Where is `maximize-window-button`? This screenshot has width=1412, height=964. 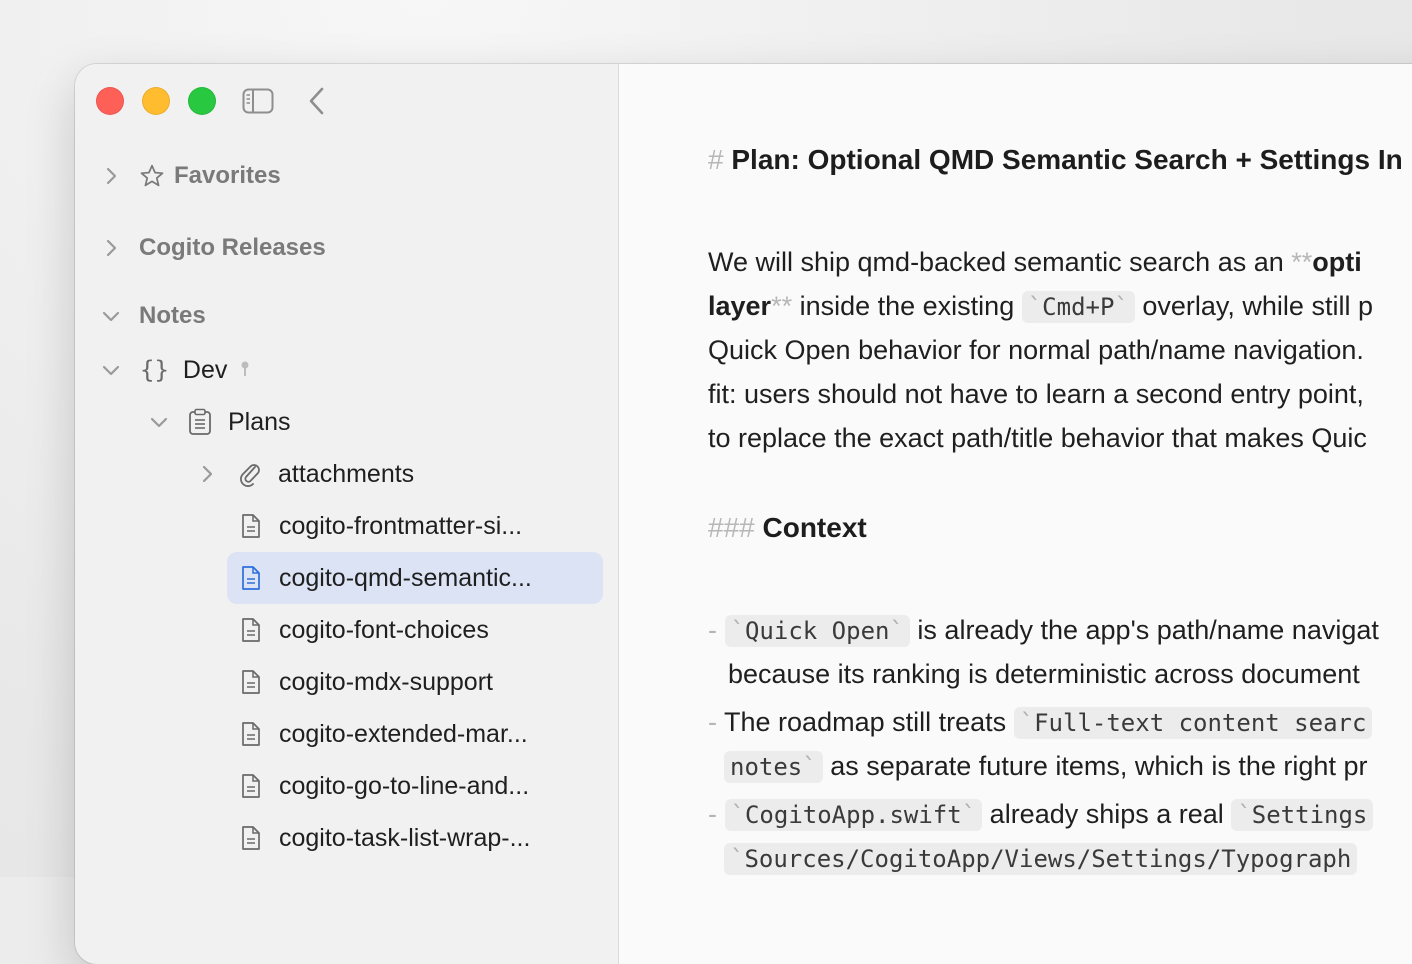 maximize-window-button is located at coordinates (202, 101).